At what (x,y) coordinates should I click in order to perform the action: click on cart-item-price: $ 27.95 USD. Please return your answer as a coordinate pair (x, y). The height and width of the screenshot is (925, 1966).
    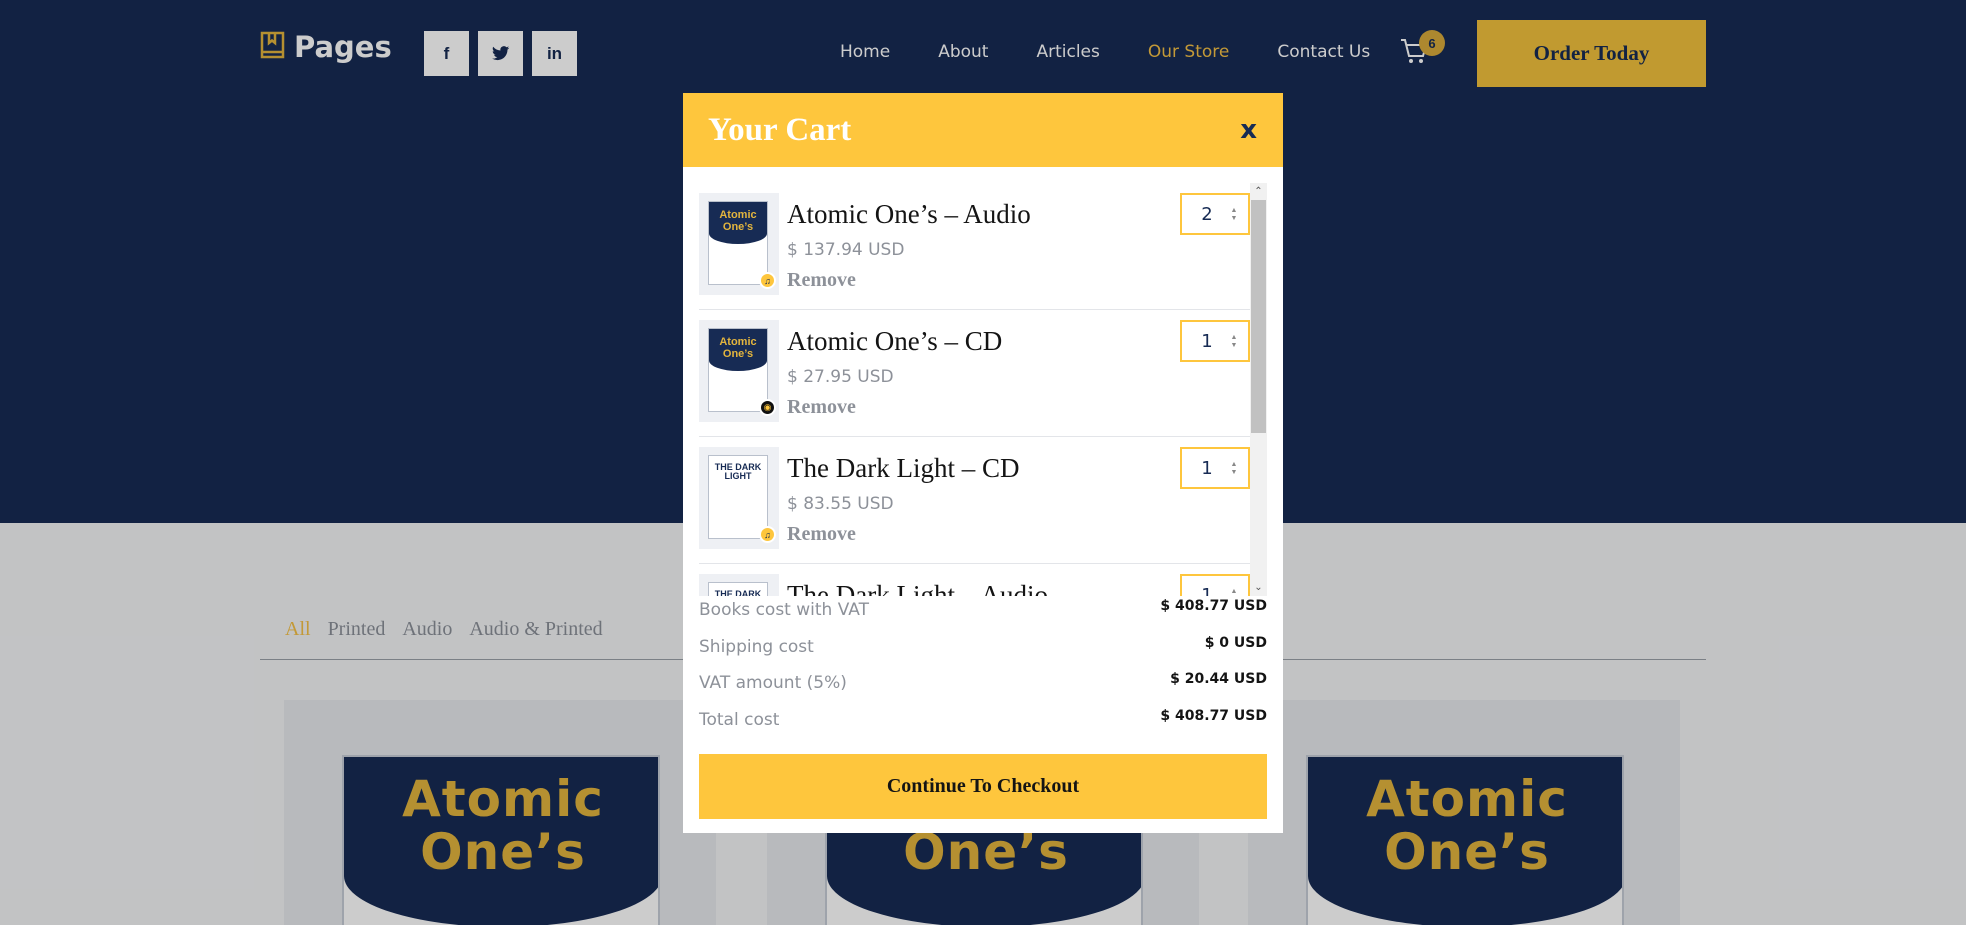
    Looking at the image, I should click on (840, 377).